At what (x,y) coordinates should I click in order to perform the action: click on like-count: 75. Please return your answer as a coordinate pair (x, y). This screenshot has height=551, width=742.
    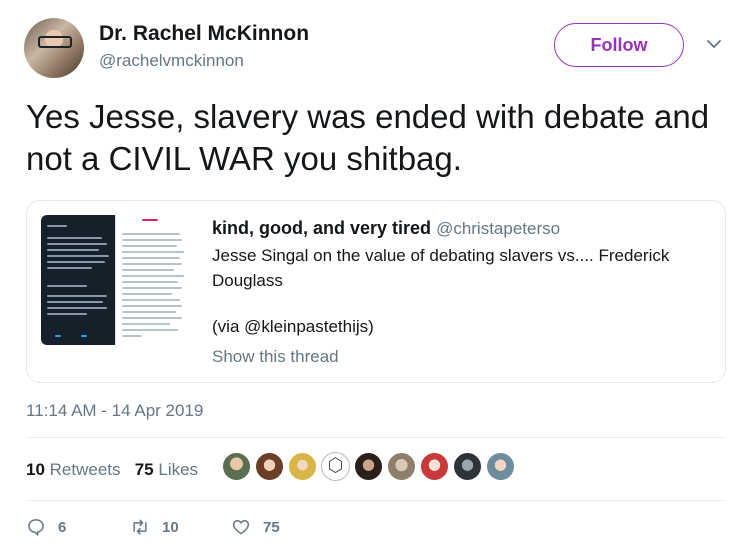
    Looking at the image, I should click on (271, 527).